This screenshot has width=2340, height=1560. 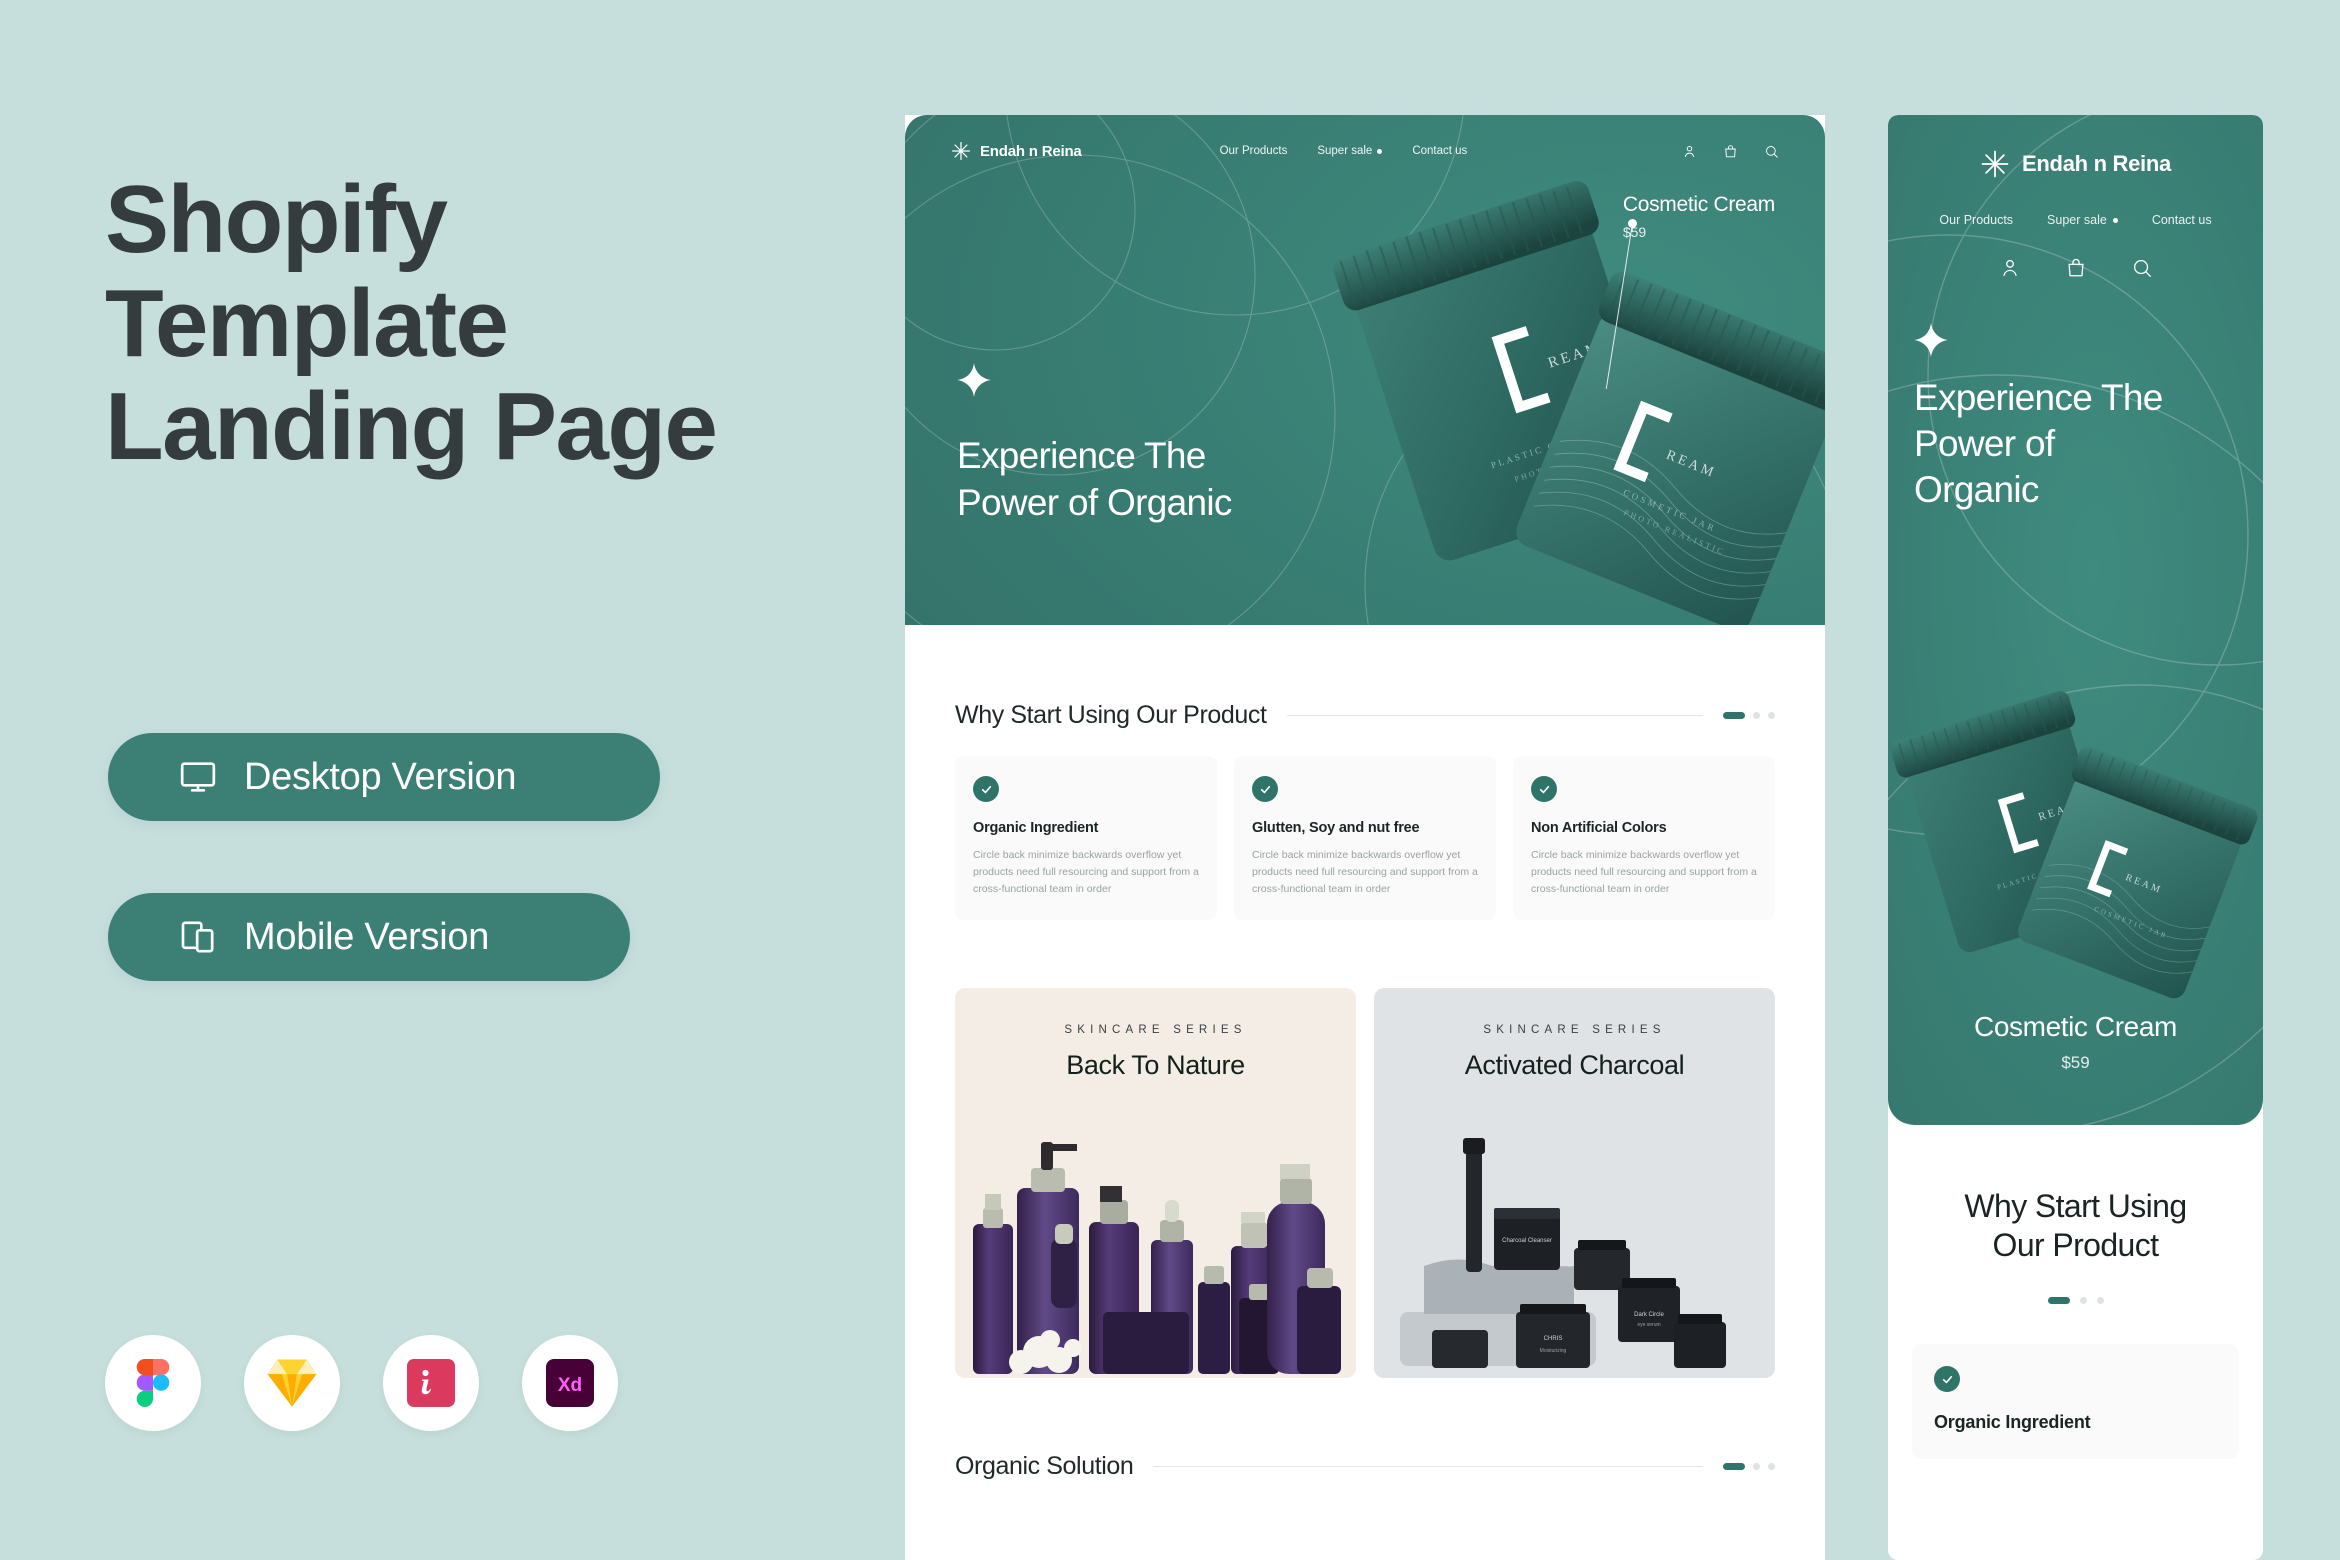 What do you see at coordinates (570, 1385) in the screenshot?
I see `svg-text: Xd` at bounding box center [570, 1385].